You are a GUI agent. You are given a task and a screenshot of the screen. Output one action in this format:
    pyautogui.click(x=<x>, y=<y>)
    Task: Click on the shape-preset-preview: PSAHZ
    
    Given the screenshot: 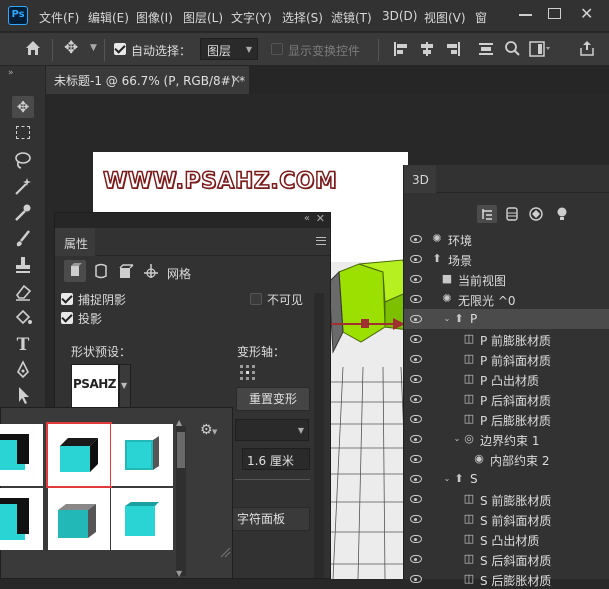 What is the action you would take?
    pyautogui.click(x=95, y=386)
    